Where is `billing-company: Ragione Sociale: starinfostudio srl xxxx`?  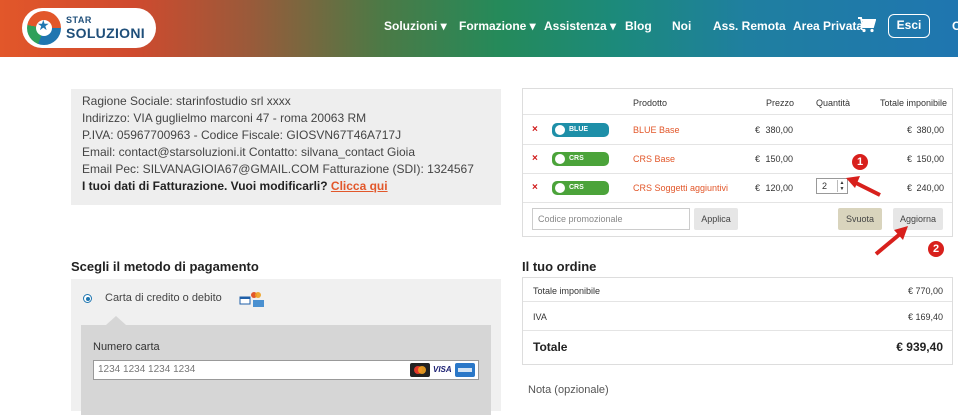
billing-company: Ragione Sociale: starinfostudio srl xxxx is located at coordinates (186, 101).